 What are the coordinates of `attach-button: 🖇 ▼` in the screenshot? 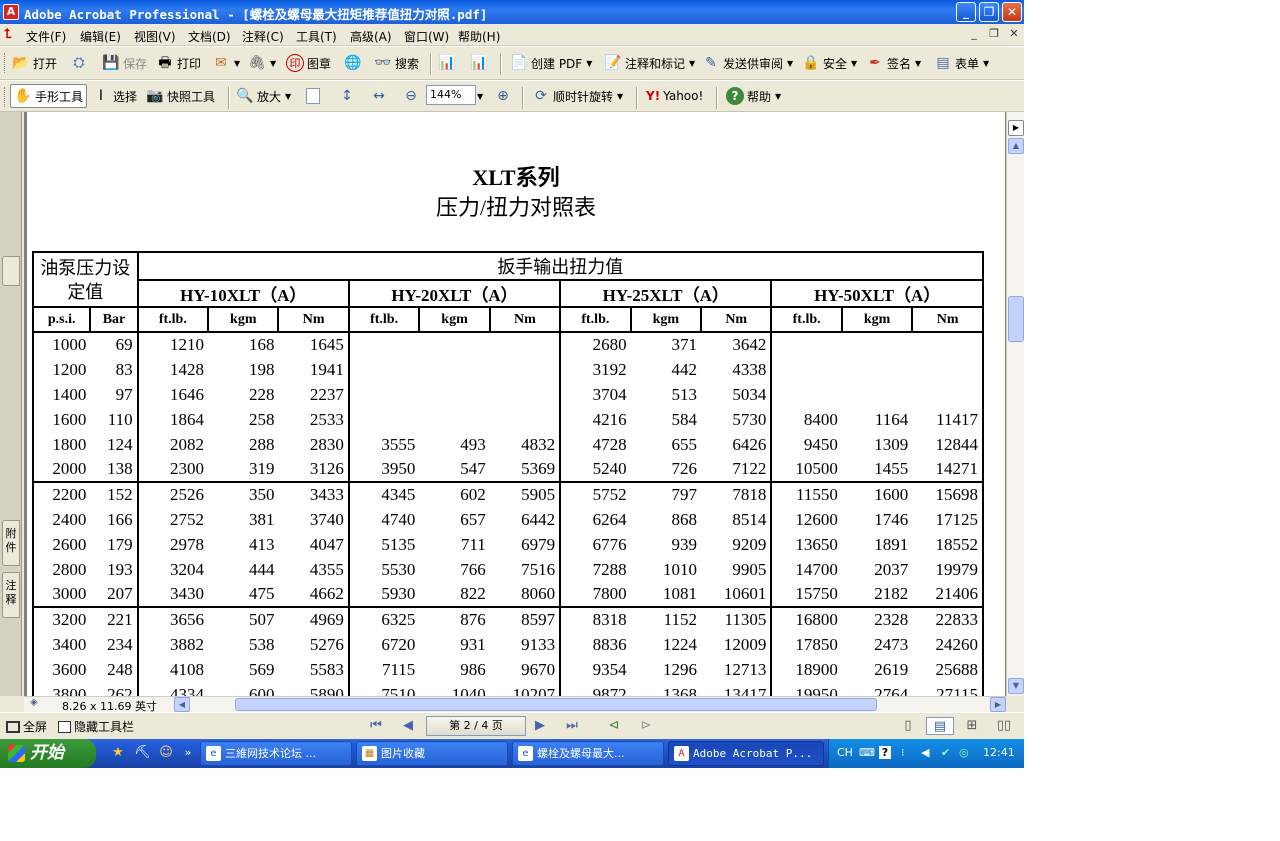 It's located at (262, 63).